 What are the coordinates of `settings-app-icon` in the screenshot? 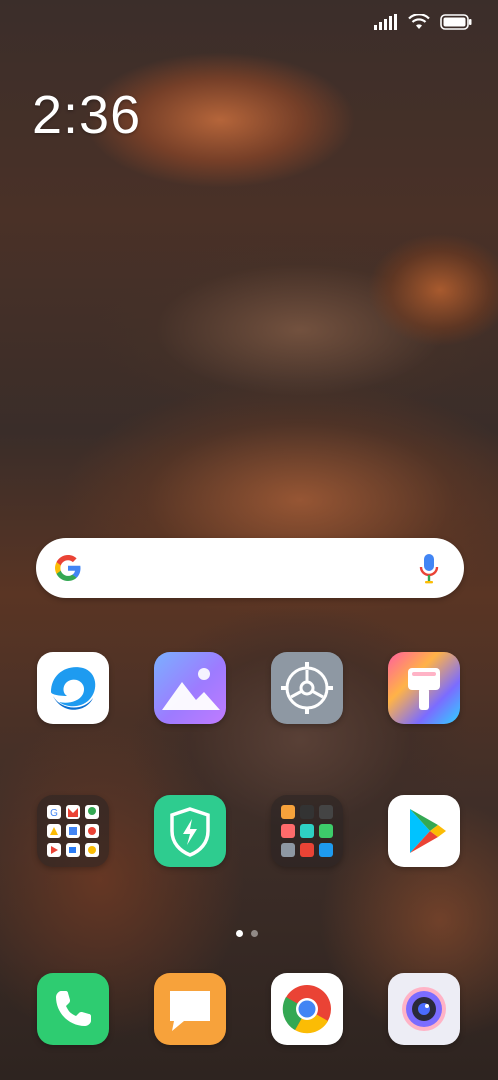 It's located at (307, 688).